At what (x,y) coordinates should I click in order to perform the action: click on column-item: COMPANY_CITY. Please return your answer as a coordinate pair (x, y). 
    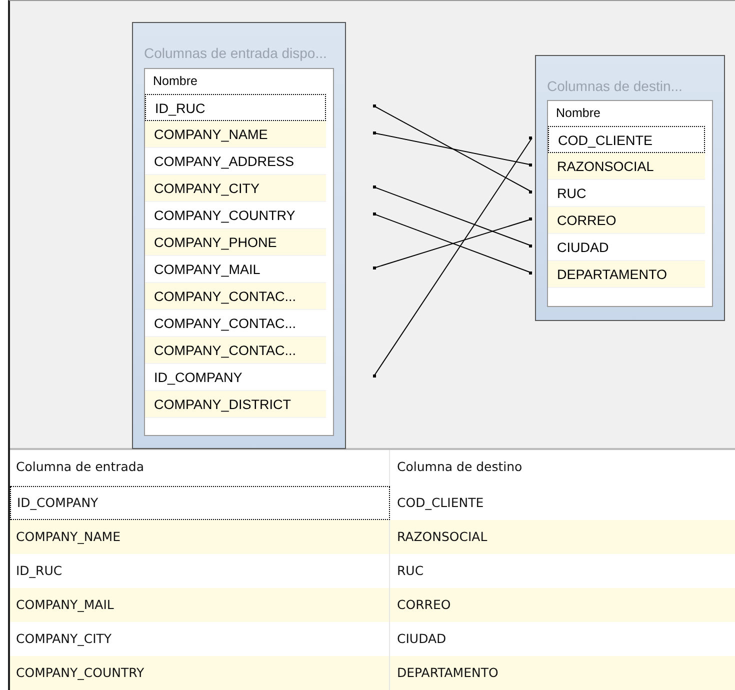
    Looking at the image, I should click on (235, 188).